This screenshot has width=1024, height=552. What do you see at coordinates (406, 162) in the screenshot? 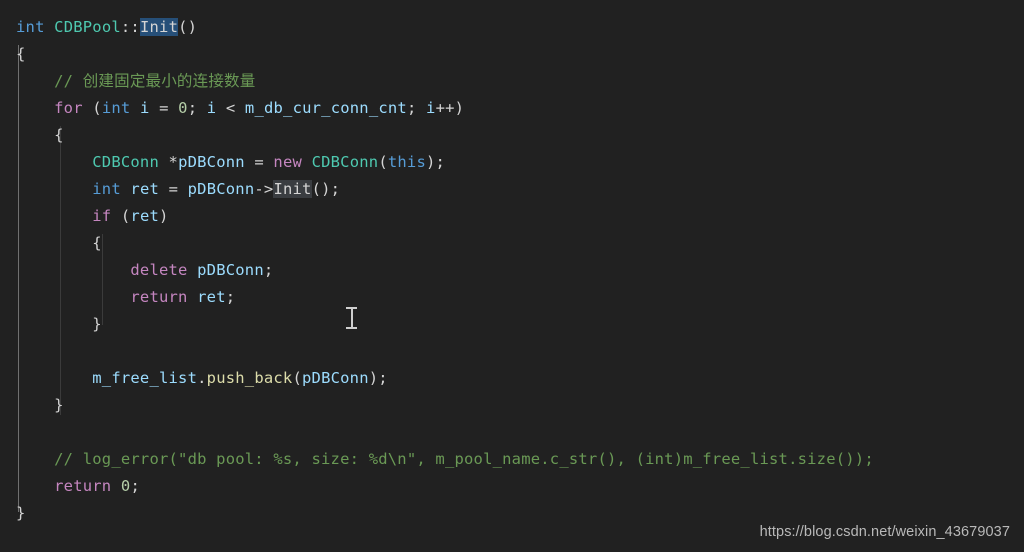
I see `code-token: this` at bounding box center [406, 162].